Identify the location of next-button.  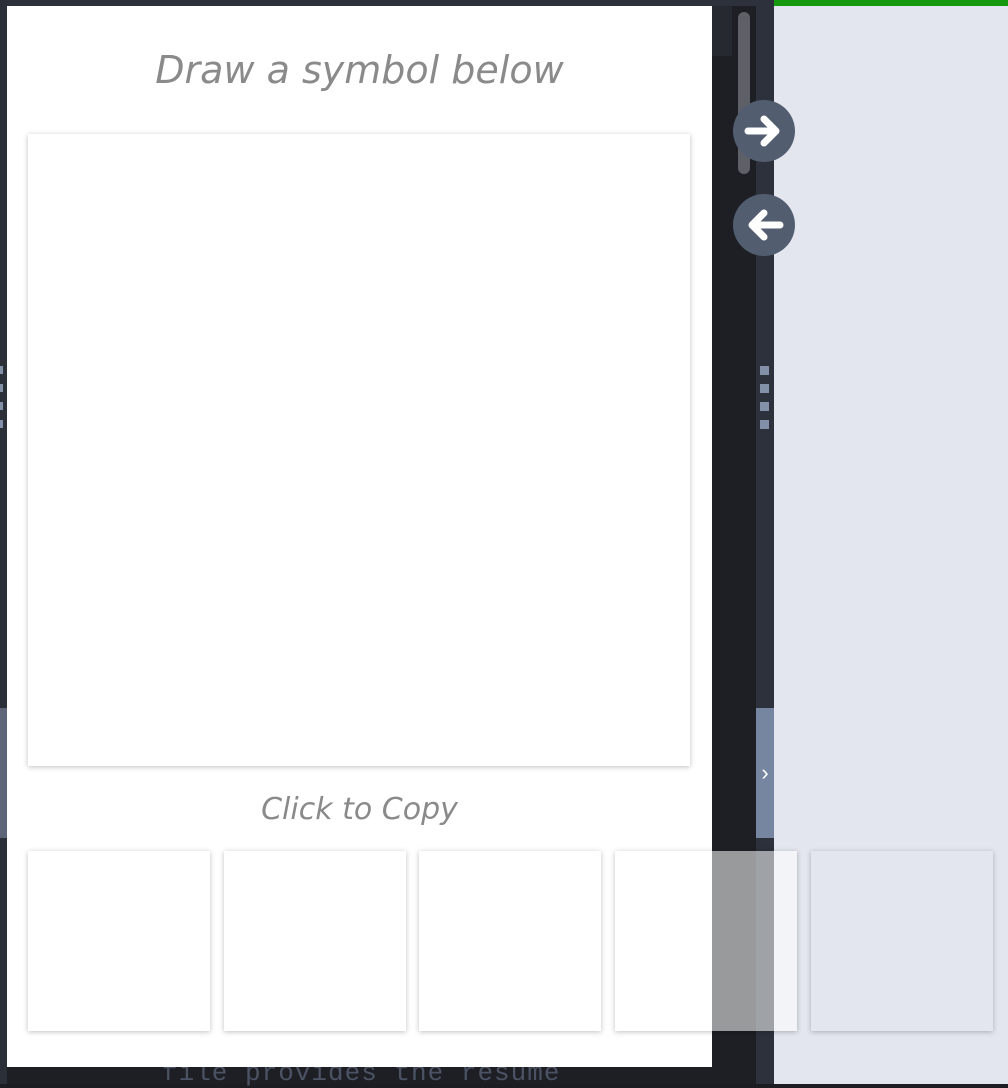
(764, 131).